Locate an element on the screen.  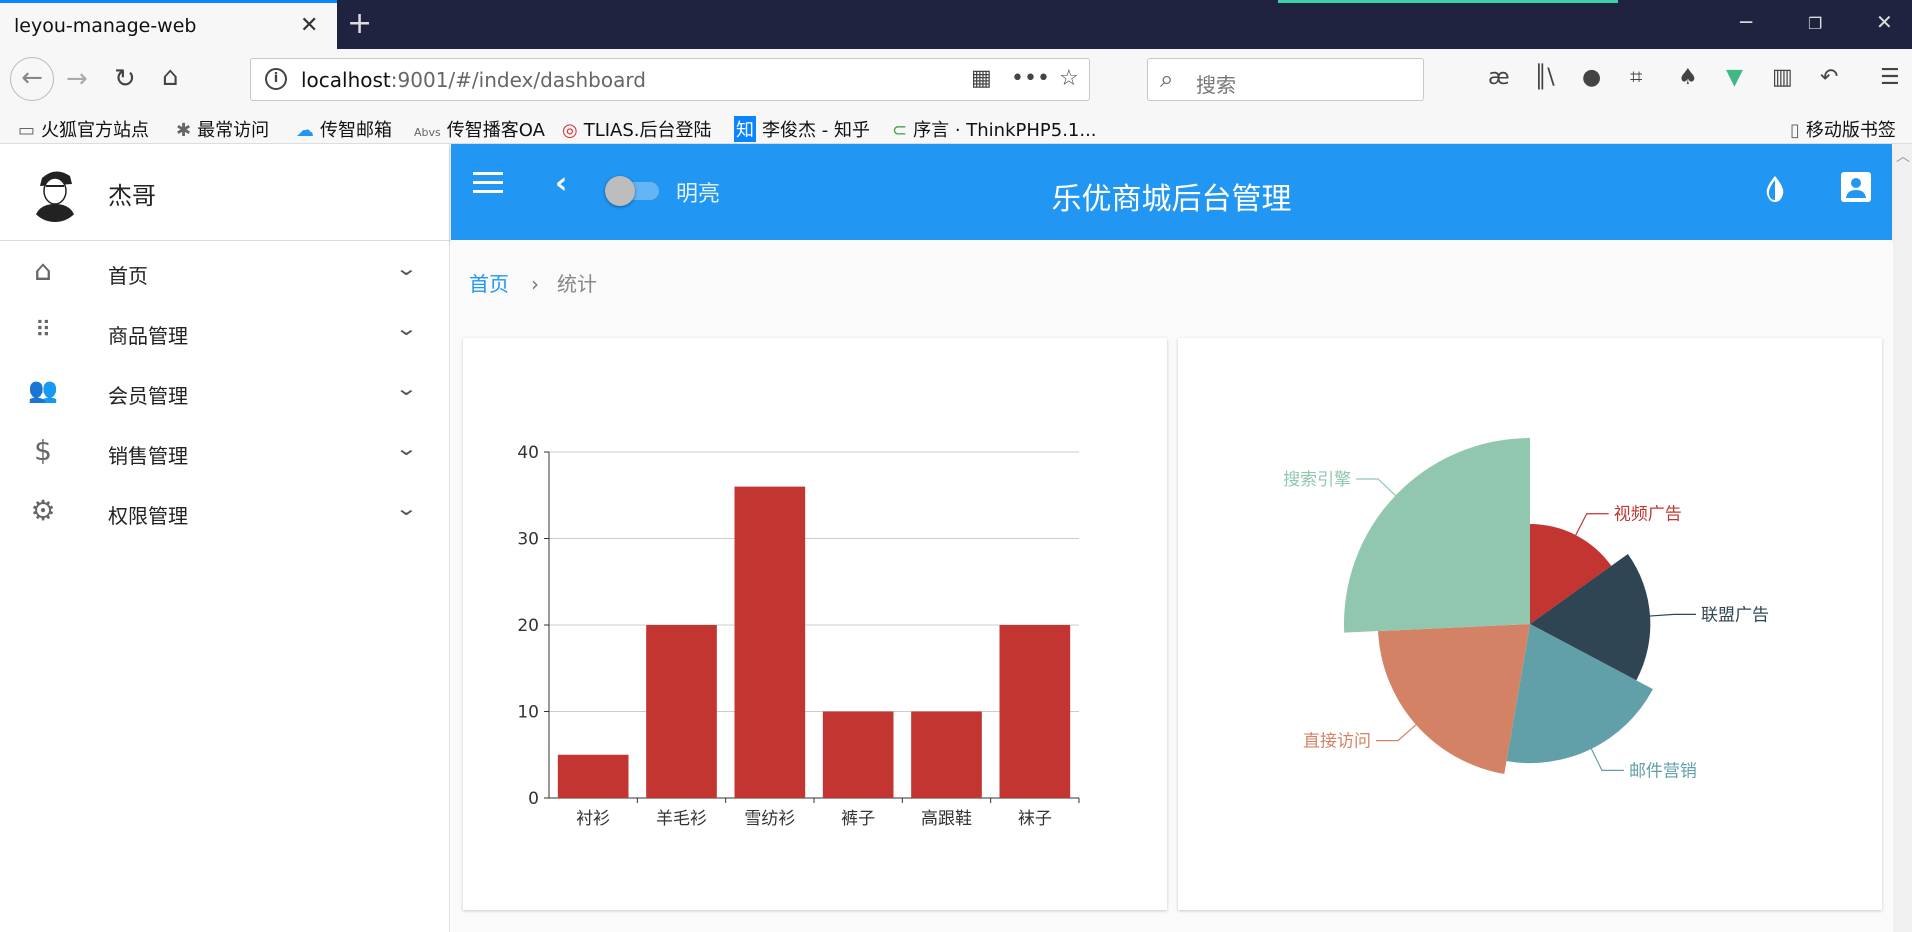
search-icon: ⌕ is located at coordinates (1167, 79).